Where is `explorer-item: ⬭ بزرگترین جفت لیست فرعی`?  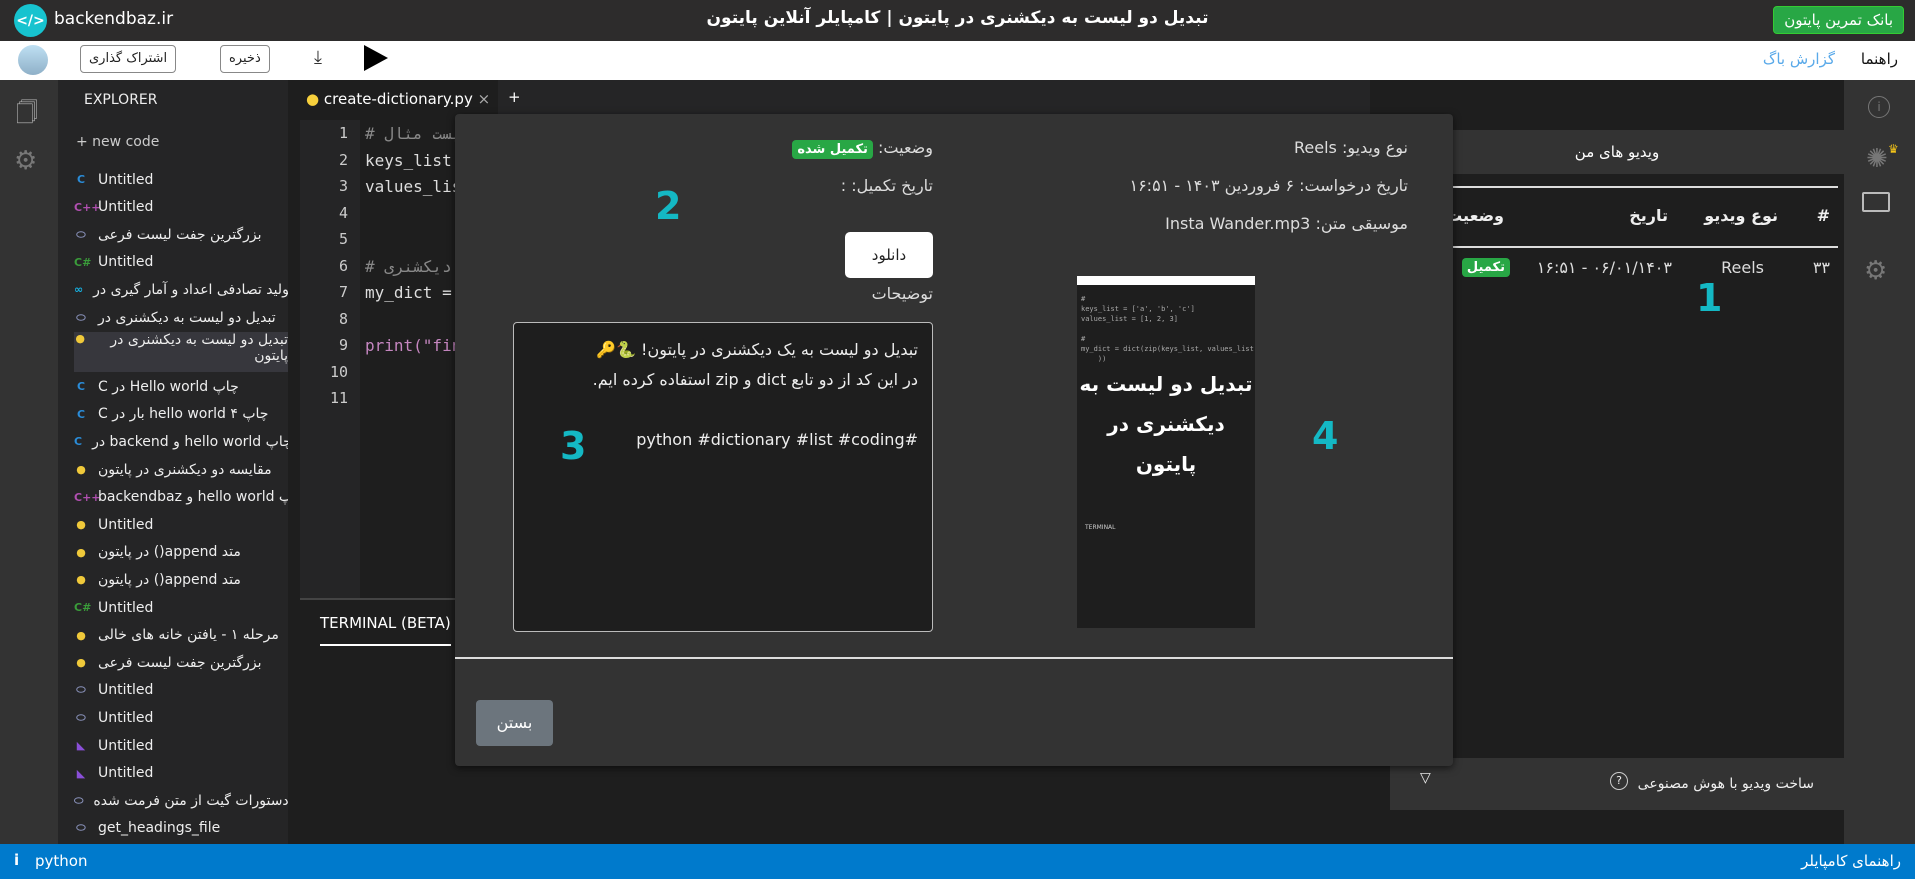
explorer-item: ⬭ بزرگترین جفت لیست فرعی is located at coordinates (181, 234).